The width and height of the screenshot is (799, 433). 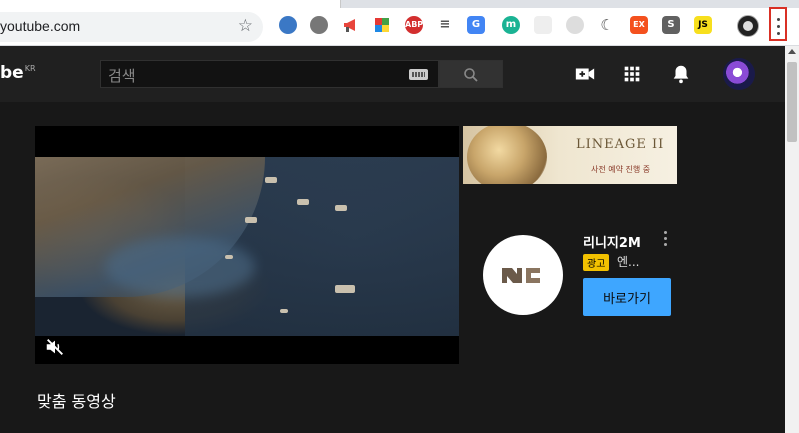 What do you see at coordinates (543, 25) in the screenshot?
I see `grid-extension-icon` at bounding box center [543, 25].